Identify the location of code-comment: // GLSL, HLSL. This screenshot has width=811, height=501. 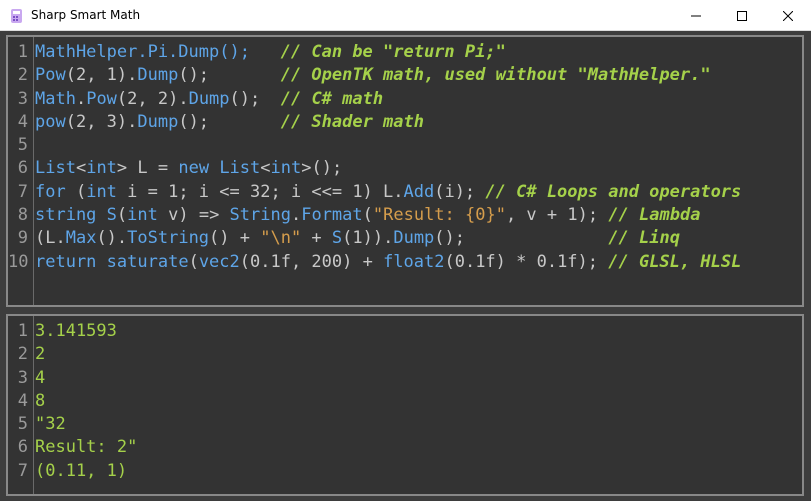
(675, 261).